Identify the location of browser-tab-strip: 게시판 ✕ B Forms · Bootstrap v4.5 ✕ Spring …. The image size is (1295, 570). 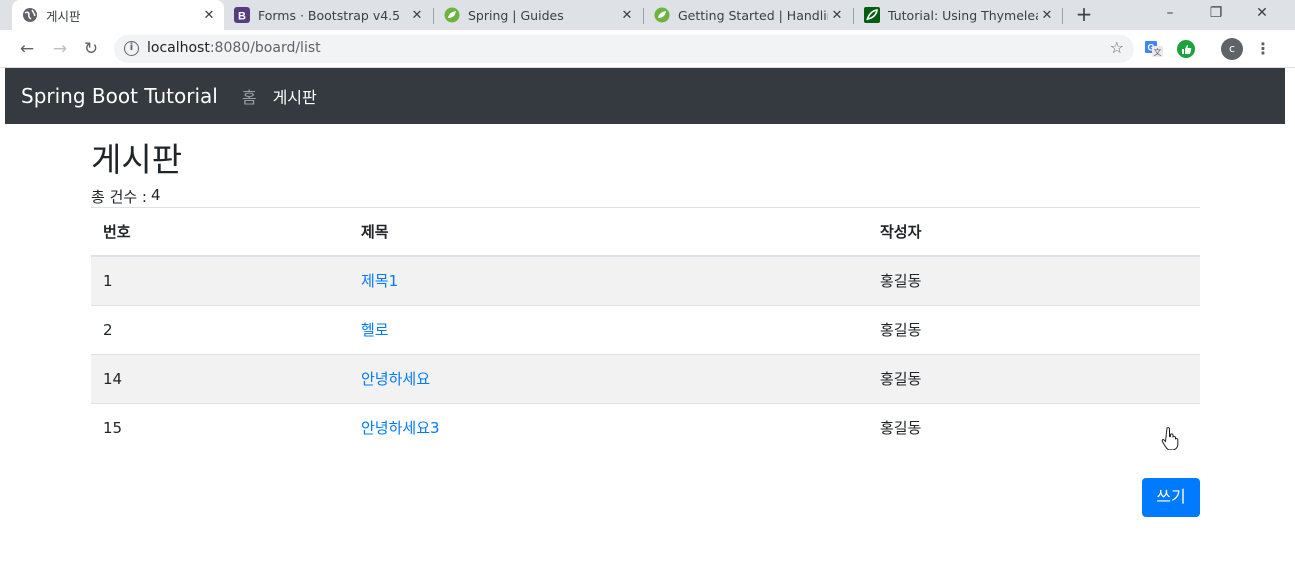
(647, 15).